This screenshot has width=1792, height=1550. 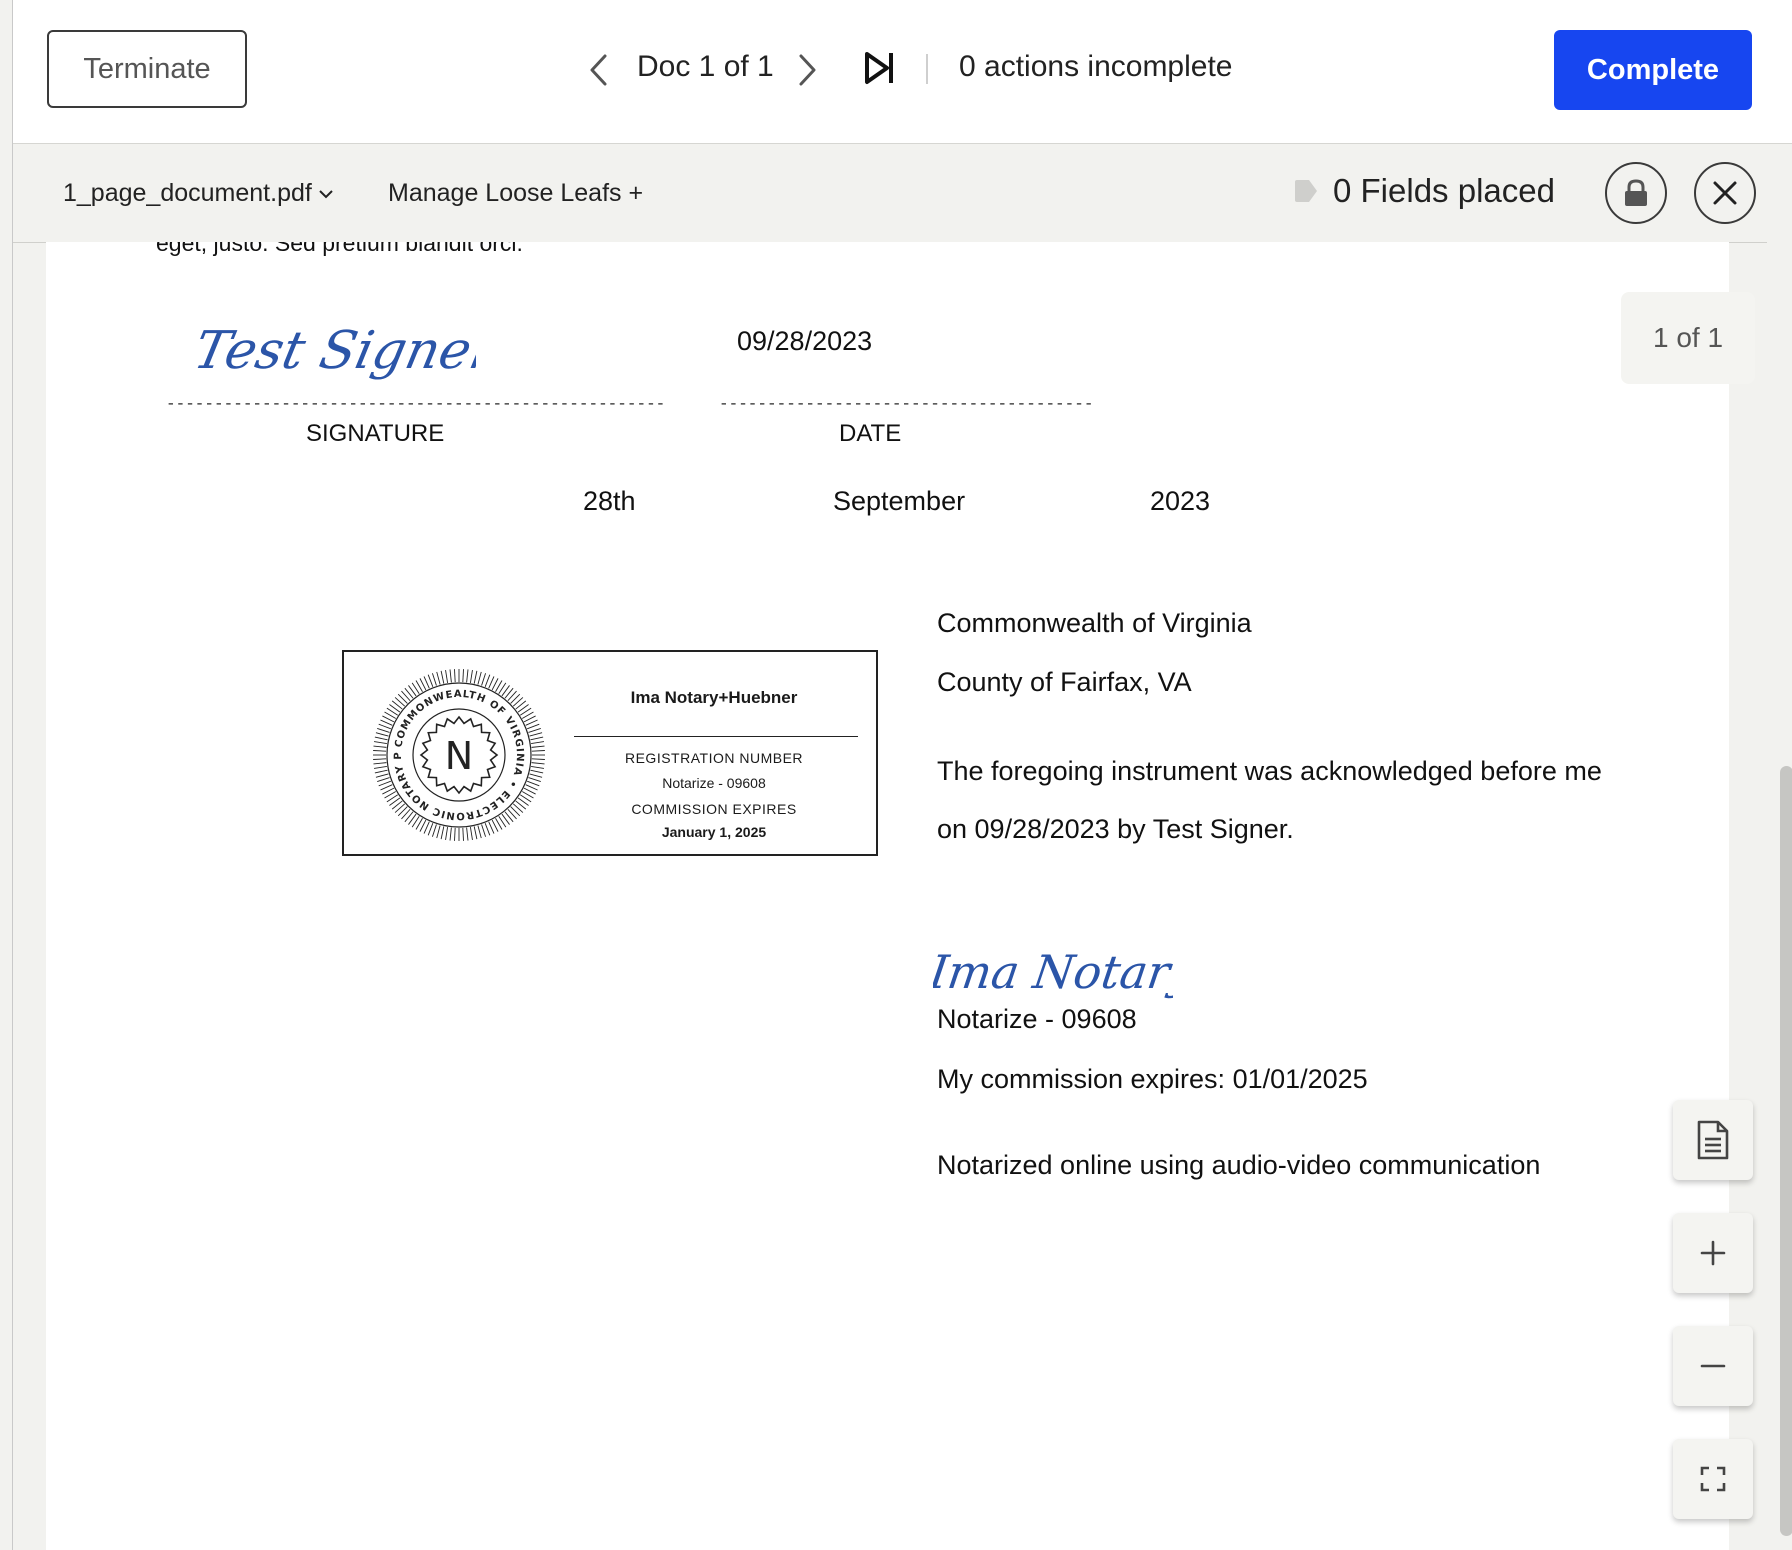 I want to click on manage-loose-leafs-button: Manage Loose Leafs +, so click(x=515, y=193).